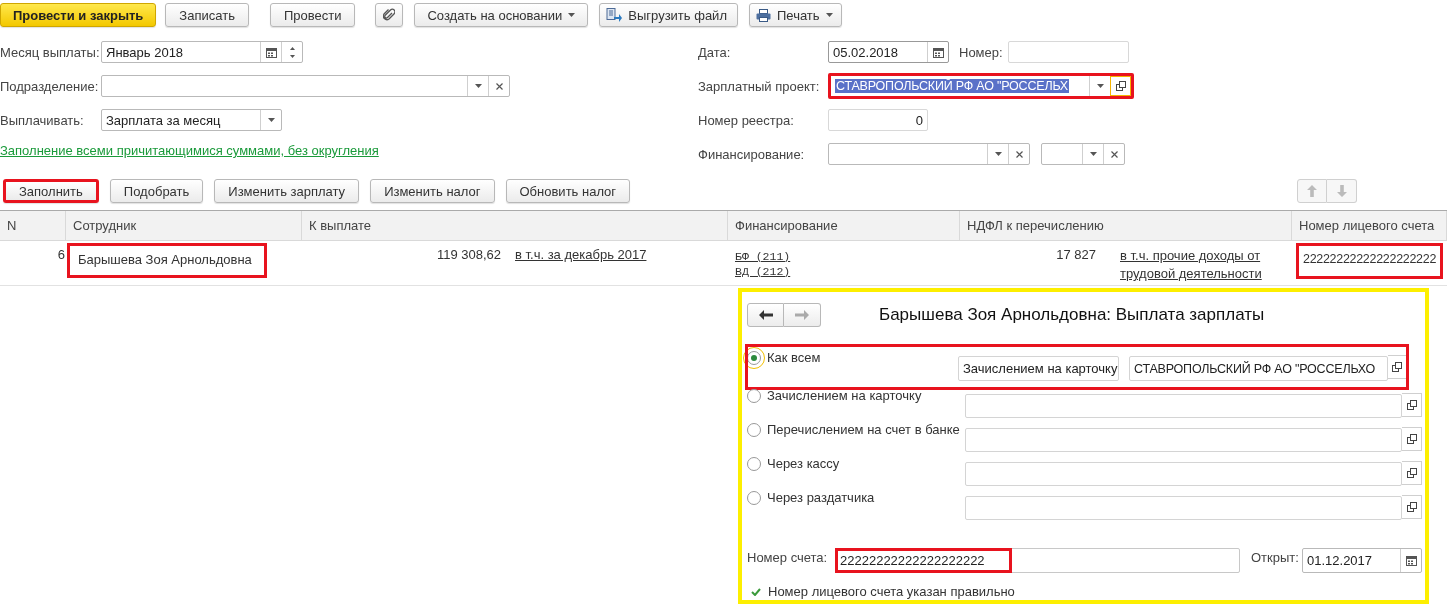 The width and height of the screenshot is (1447, 609). Describe the element at coordinates (432, 191) in the screenshot. I see `table-action-button: Изменить налог` at that location.